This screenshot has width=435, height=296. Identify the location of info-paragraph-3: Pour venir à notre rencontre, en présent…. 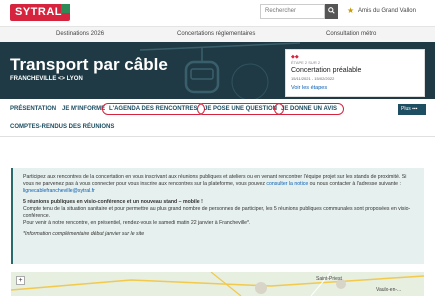
(137, 223).